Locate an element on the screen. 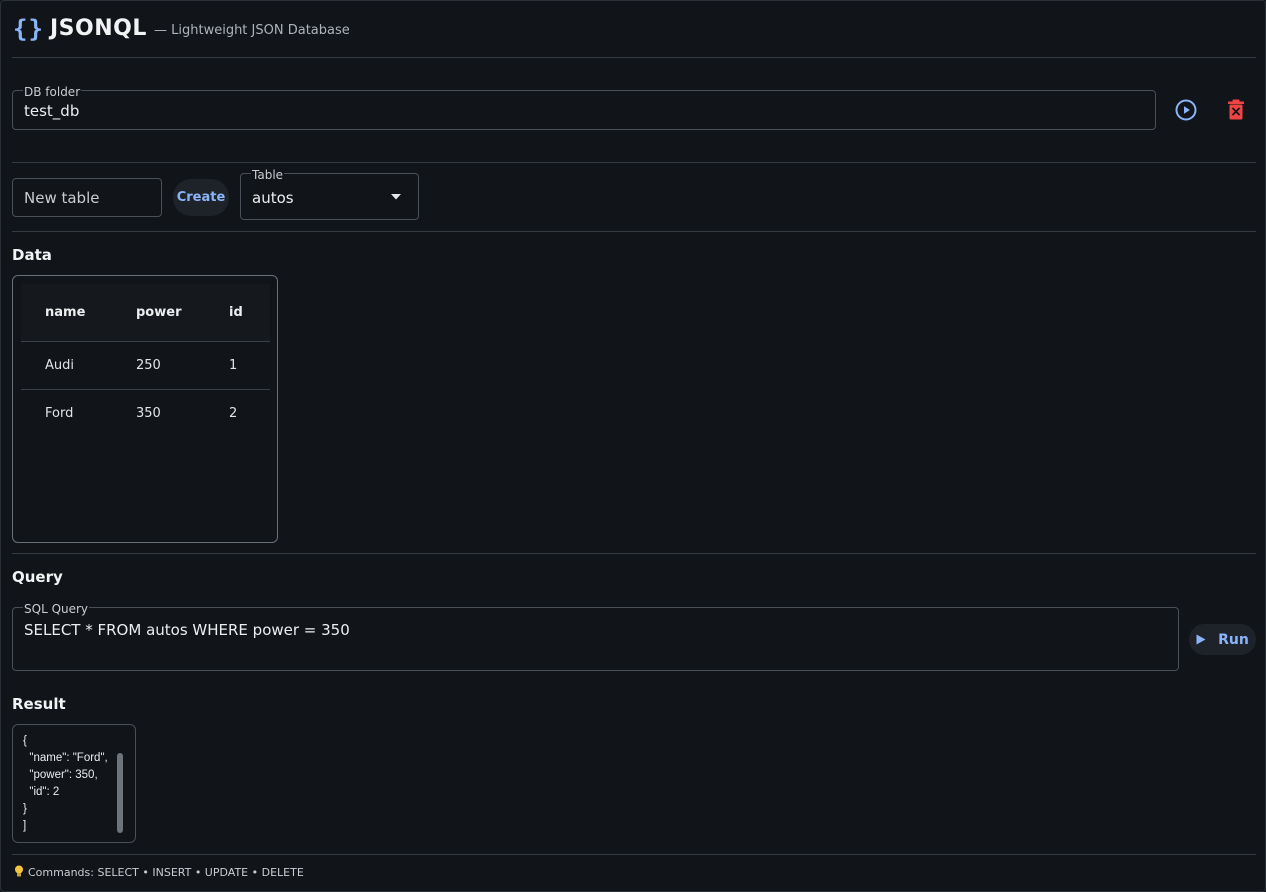  play-icon is located at coordinates (1201, 639).